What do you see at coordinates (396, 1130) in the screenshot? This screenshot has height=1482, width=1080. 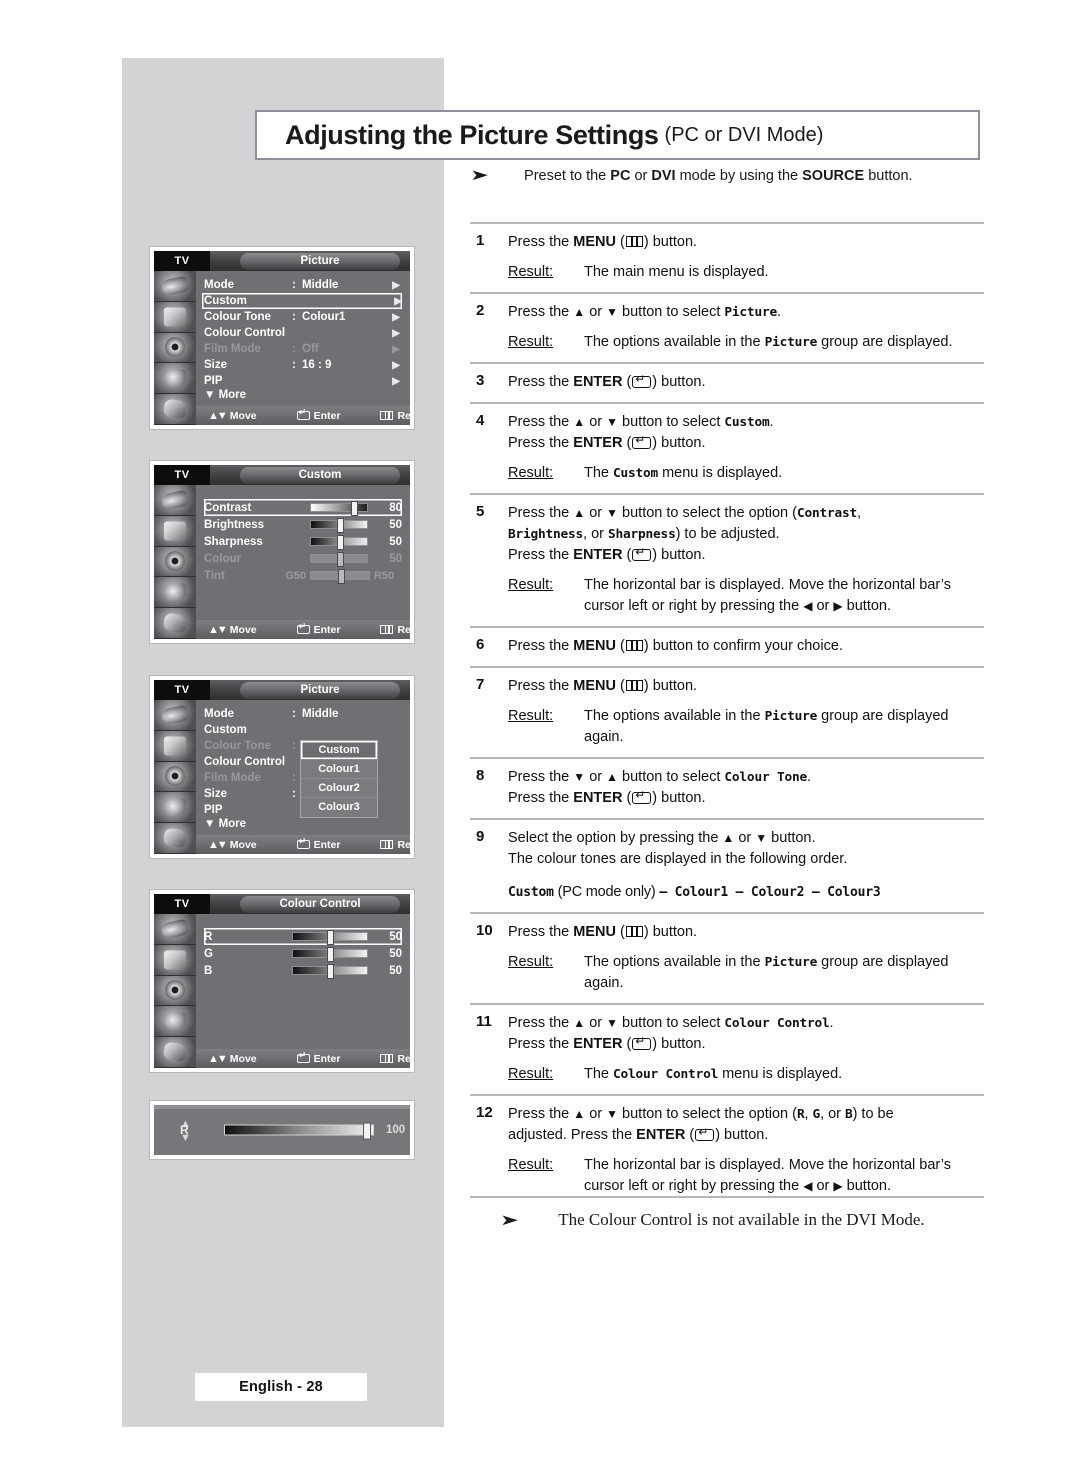 I see `bar-value: 100` at bounding box center [396, 1130].